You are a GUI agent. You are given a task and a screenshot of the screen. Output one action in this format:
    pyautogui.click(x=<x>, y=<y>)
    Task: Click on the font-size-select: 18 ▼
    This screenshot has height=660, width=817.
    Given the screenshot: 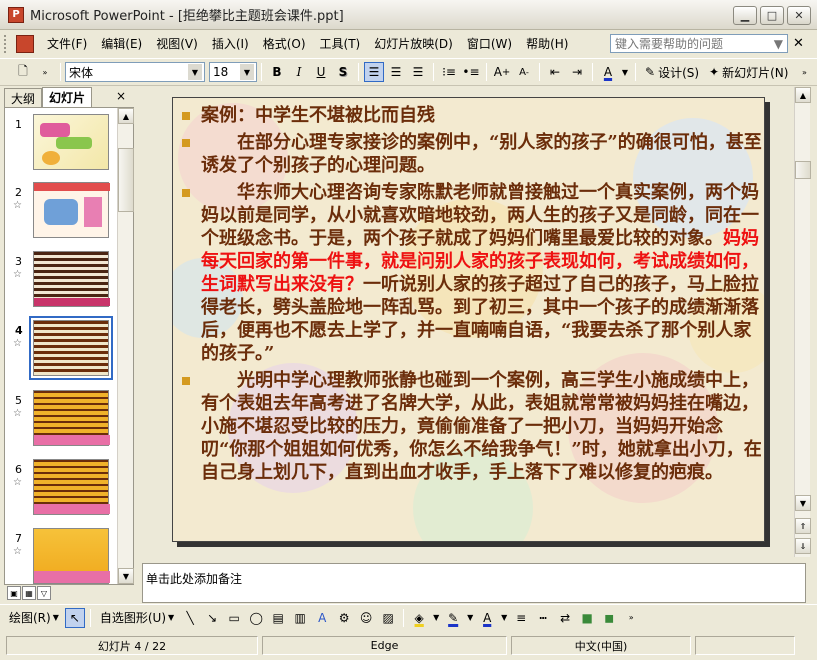 What is the action you would take?
    pyautogui.click(x=233, y=72)
    